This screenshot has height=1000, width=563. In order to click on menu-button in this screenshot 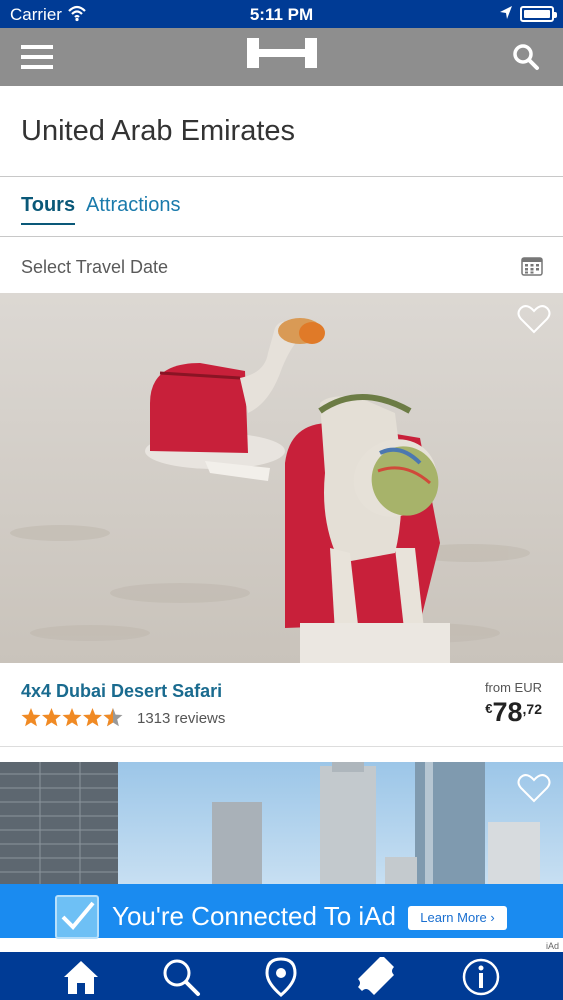, I will do `click(37, 57)`.